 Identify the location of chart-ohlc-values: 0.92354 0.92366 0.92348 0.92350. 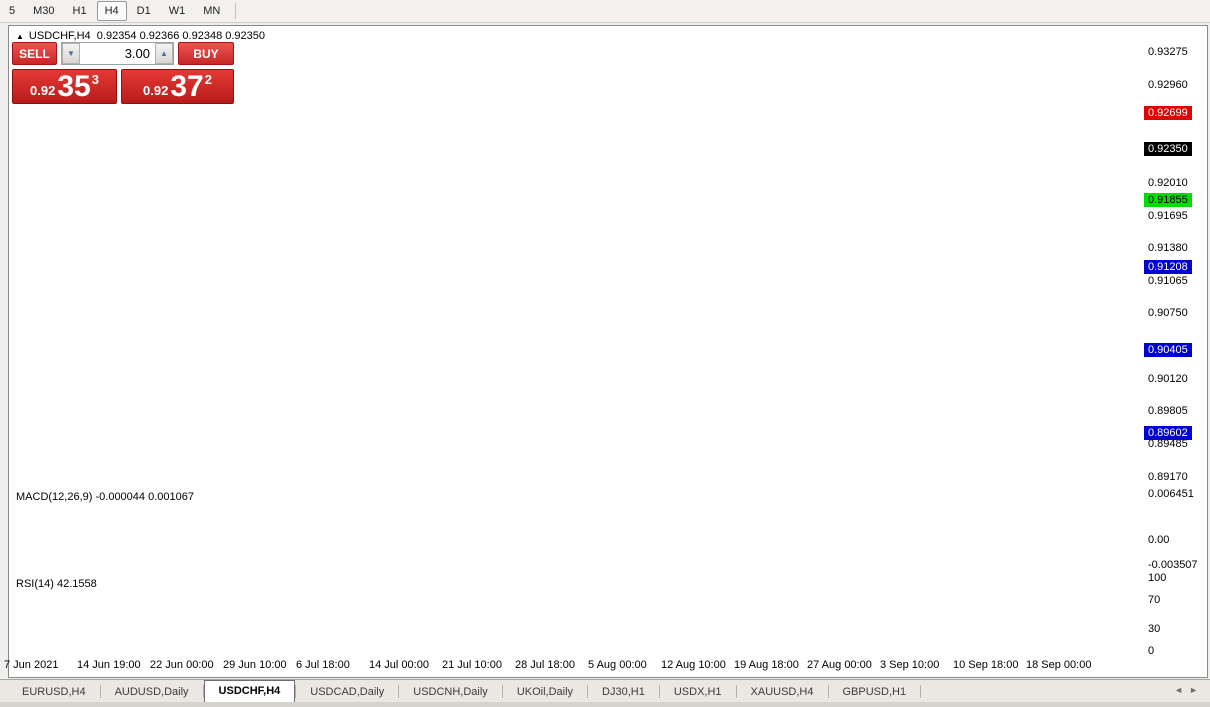
(180, 36).